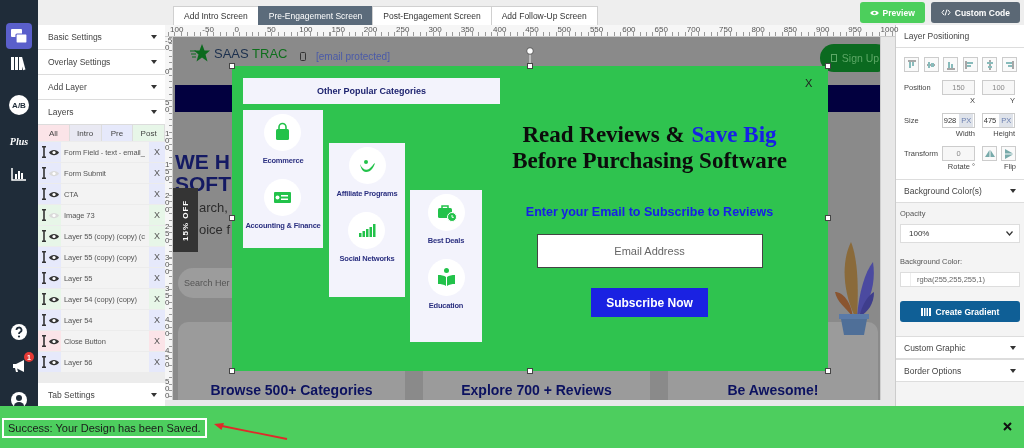  I want to click on grid-icon, so click(925, 311).